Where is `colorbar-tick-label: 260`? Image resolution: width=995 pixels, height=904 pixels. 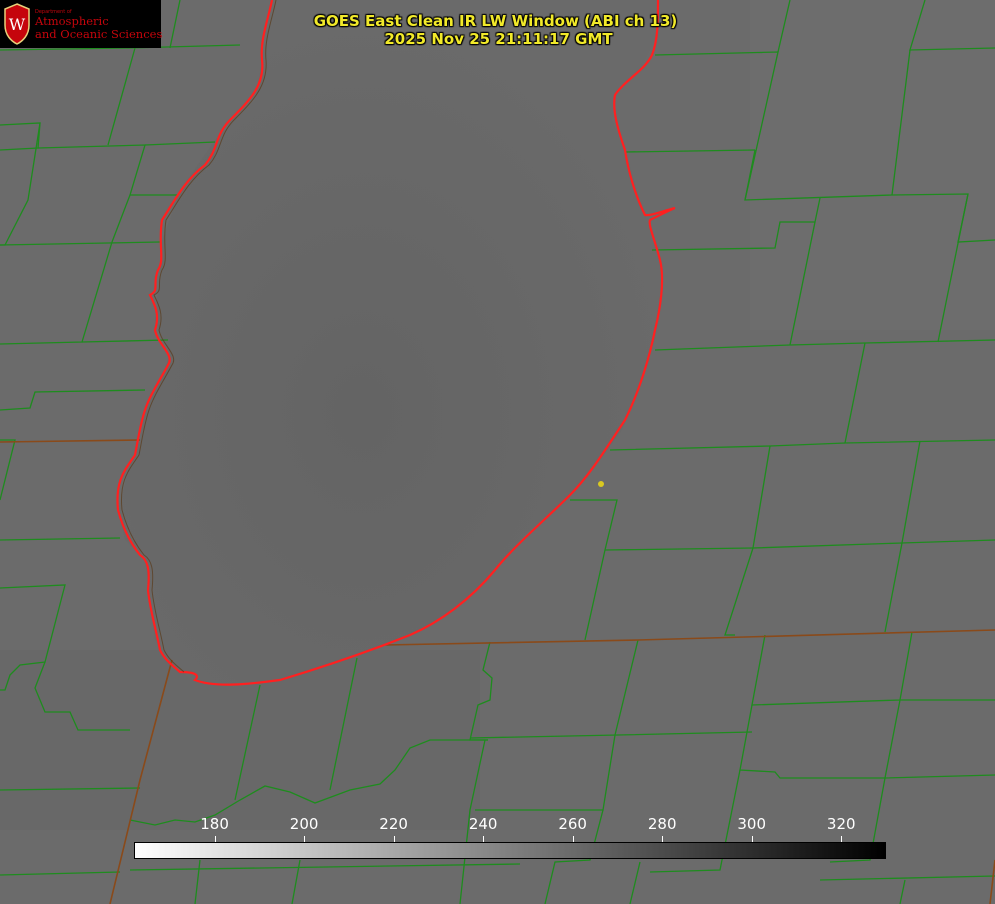 colorbar-tick-label: 260 is located at coordinates (572, 824).